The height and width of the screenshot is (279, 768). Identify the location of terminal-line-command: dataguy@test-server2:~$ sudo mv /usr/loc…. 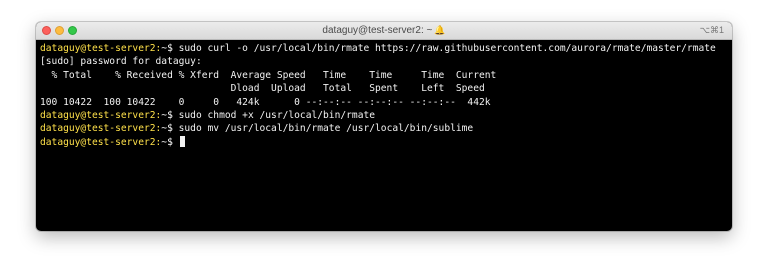
(386, 128).